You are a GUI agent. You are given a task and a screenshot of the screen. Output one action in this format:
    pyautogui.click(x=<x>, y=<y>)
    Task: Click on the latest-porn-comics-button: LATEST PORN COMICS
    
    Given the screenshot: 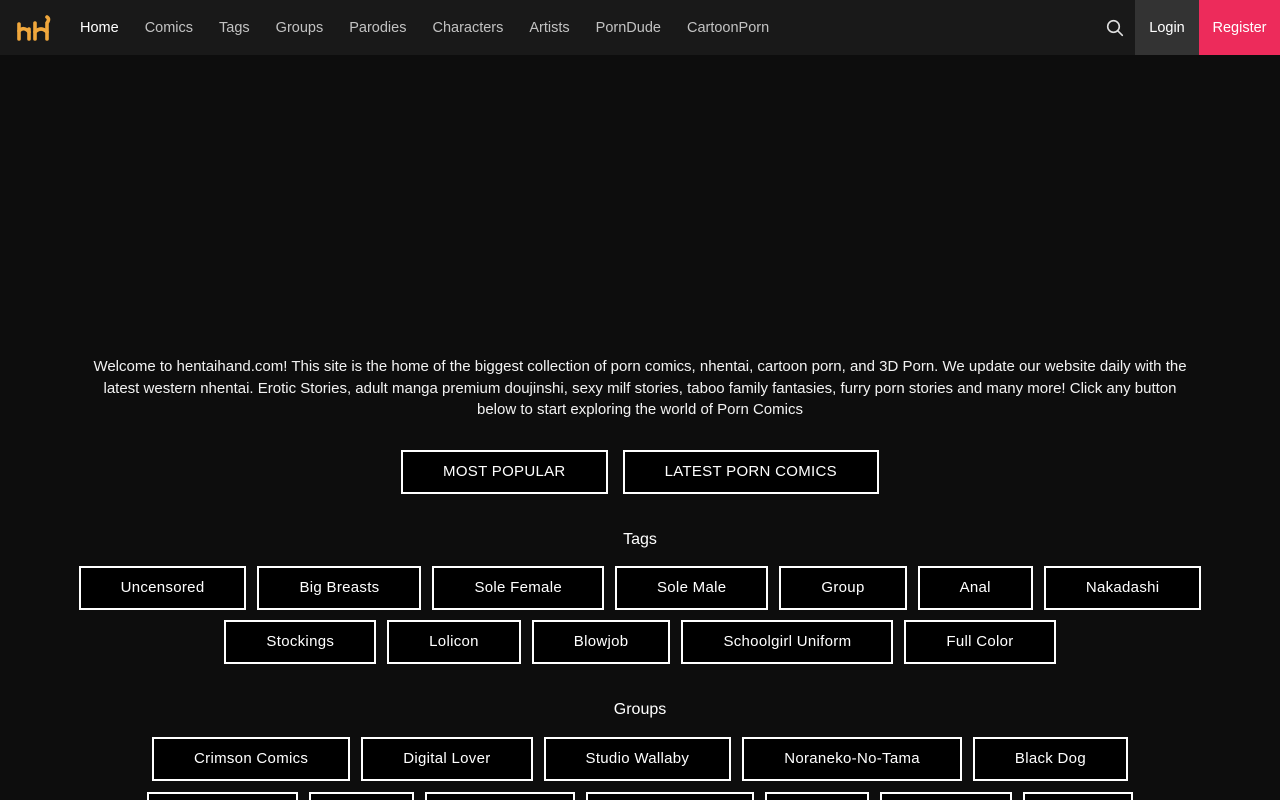 What is the action you would take?
    pyautogui.click(x=750, y=471)
    